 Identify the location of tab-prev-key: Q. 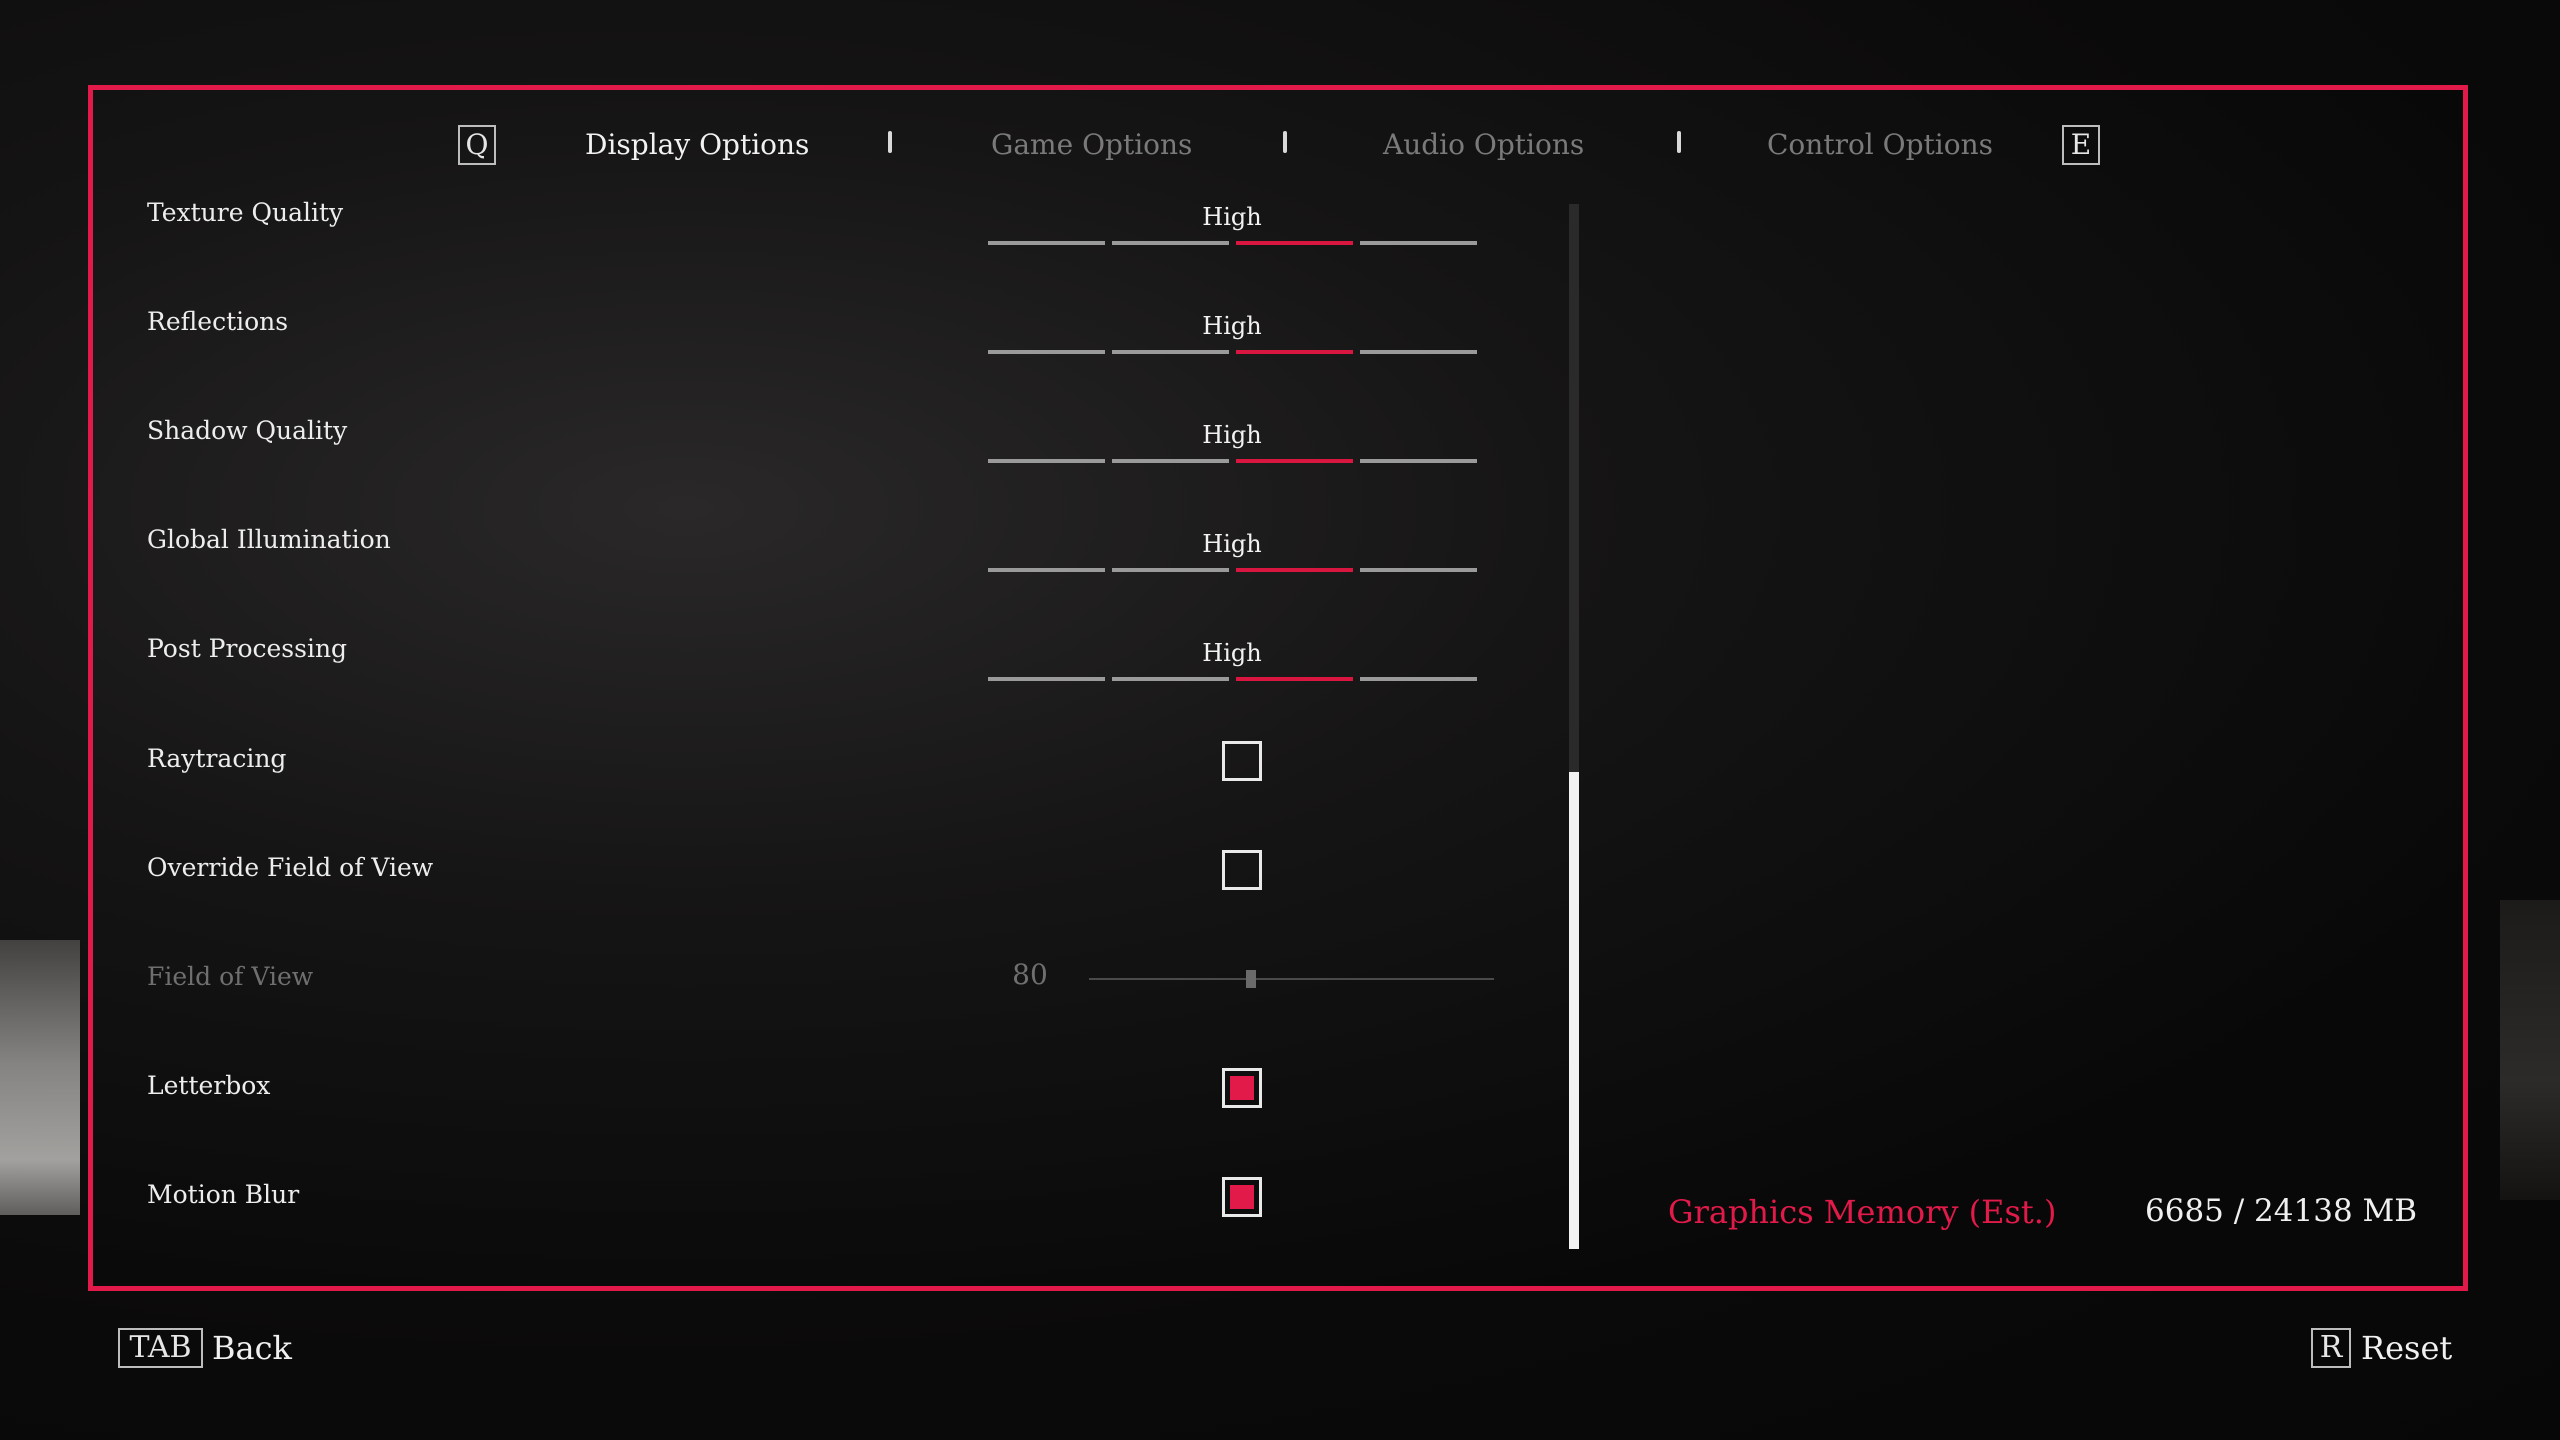
(477, 145).